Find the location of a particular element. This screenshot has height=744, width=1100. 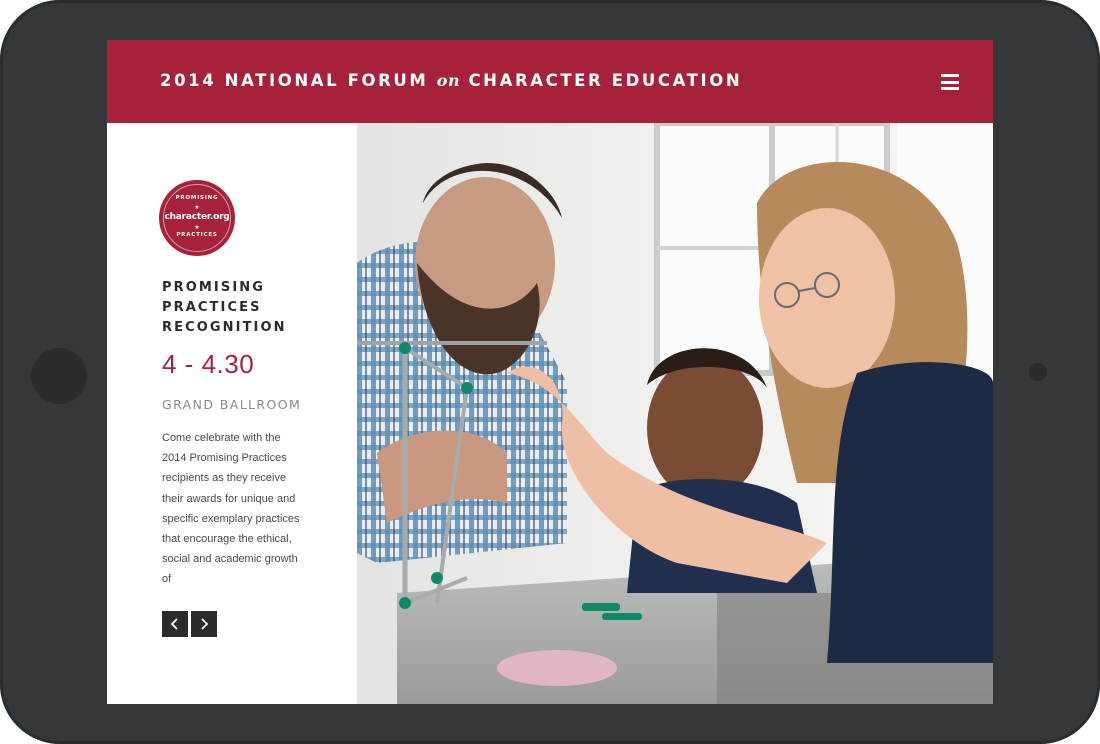

hamburger-menu-icon is located at coordinates (950, 82).